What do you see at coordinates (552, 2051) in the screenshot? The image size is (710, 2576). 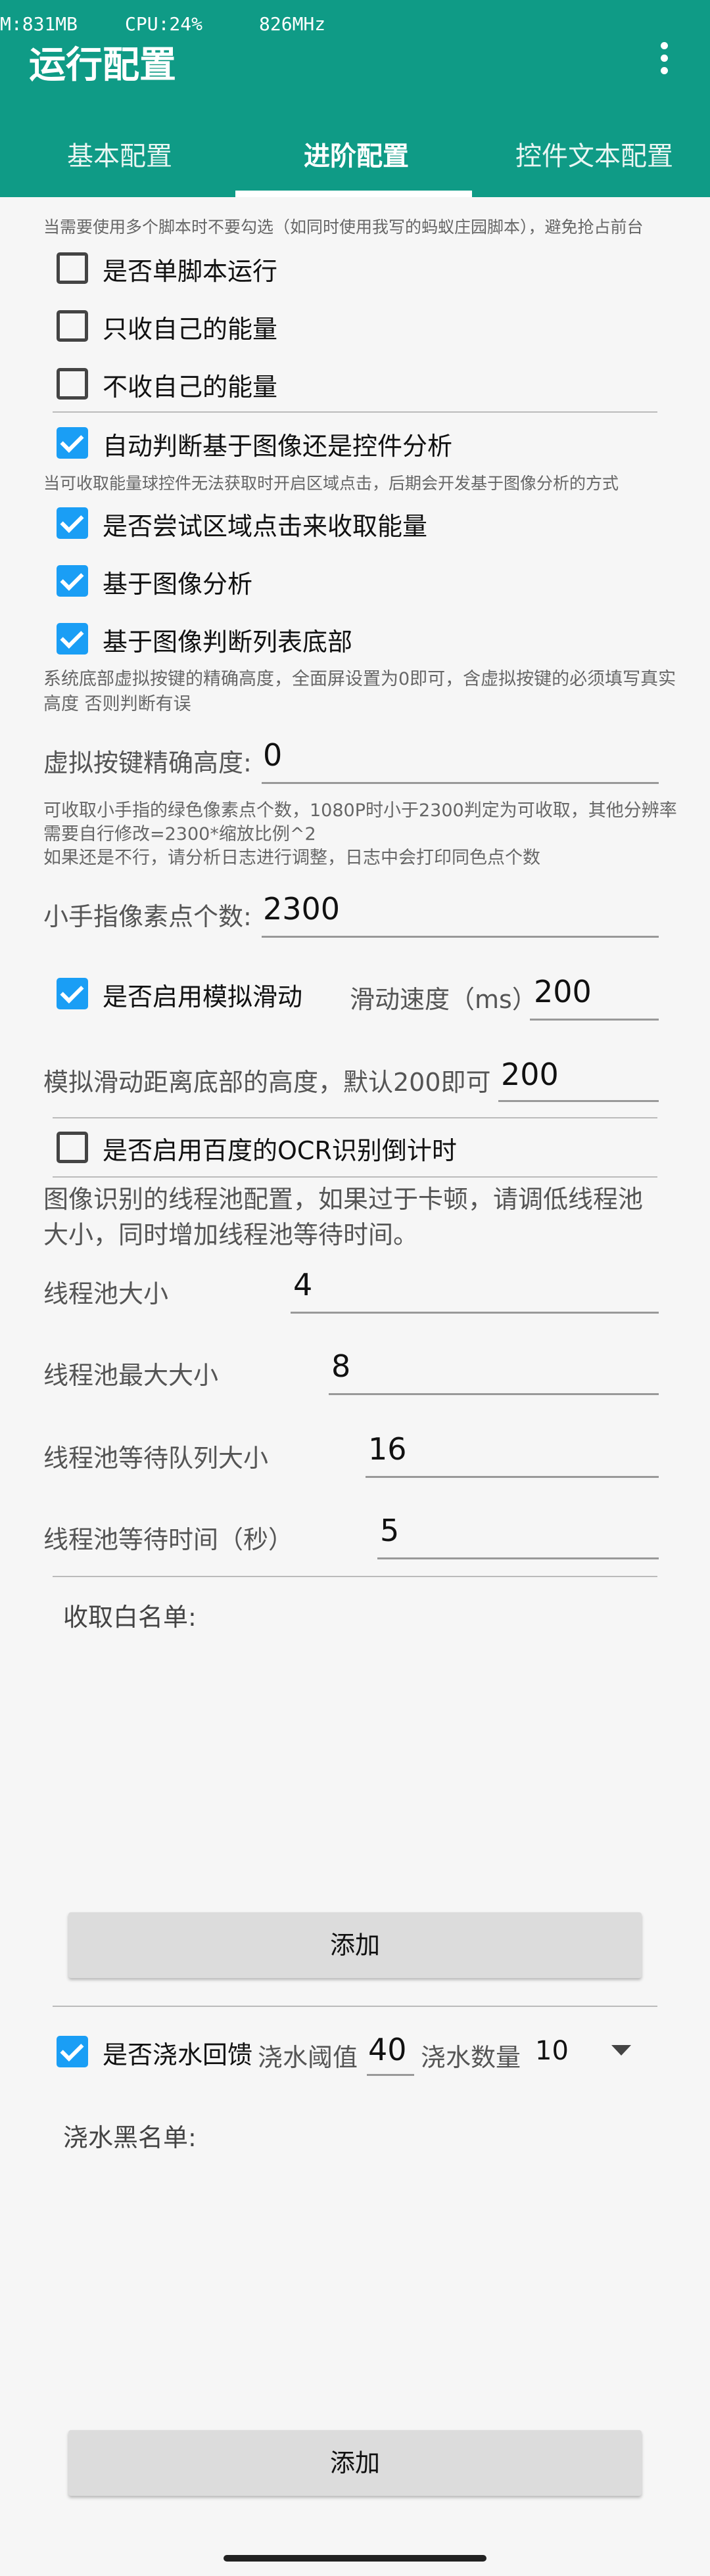 I see `watering-count-select: 10` at bounding box center [552, 2051].